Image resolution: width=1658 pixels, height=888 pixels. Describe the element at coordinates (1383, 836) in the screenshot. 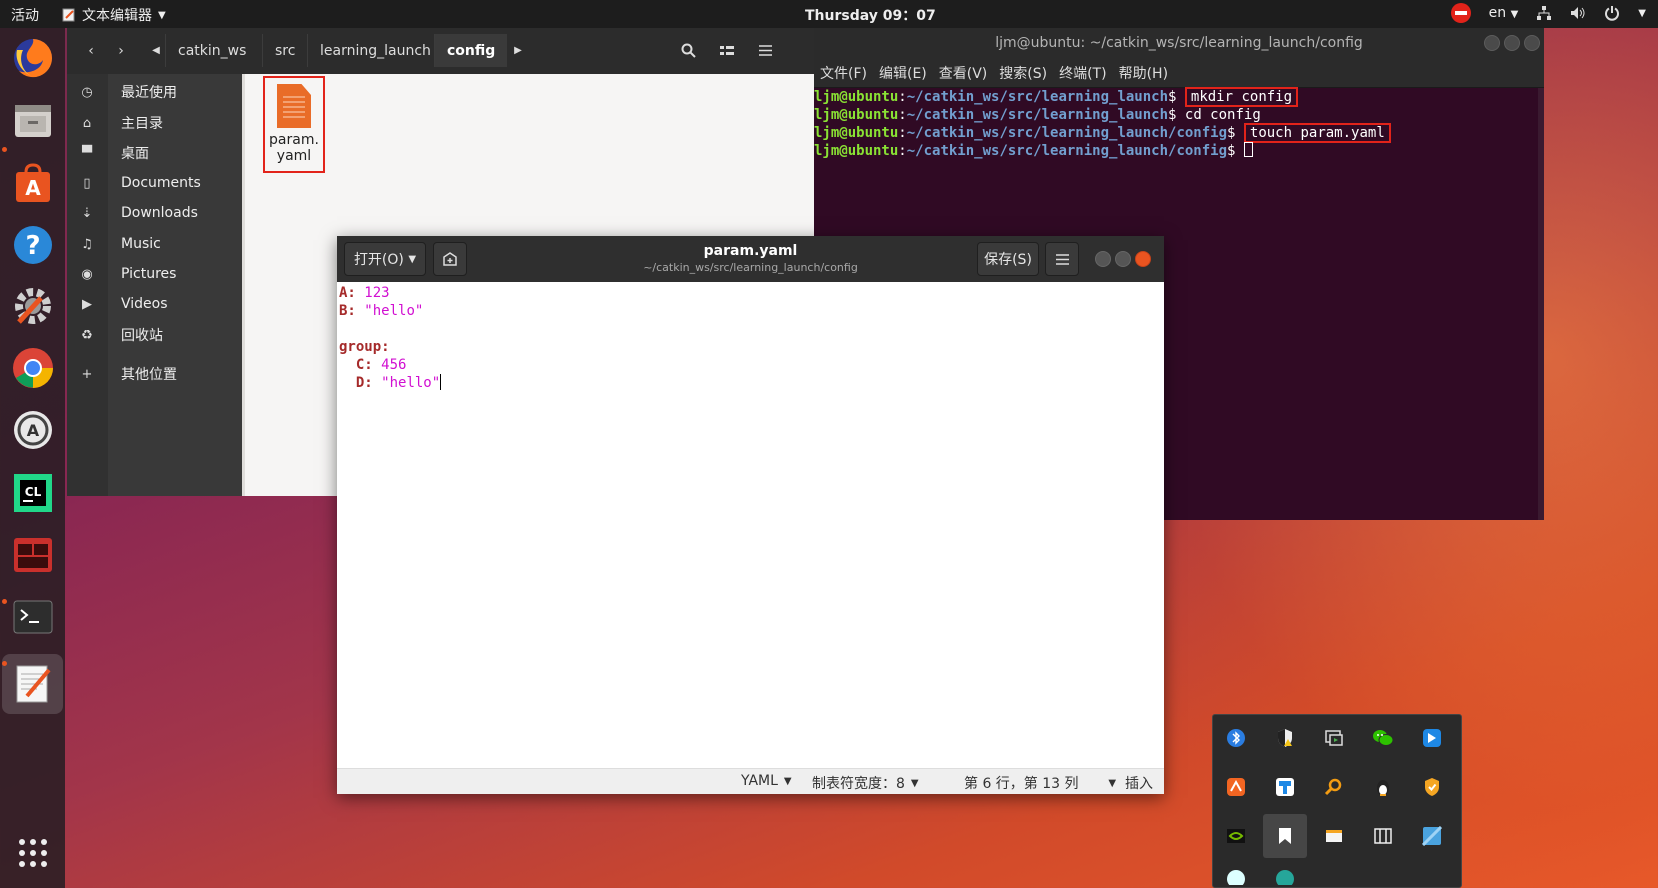

I see `panel-icon` at that location.